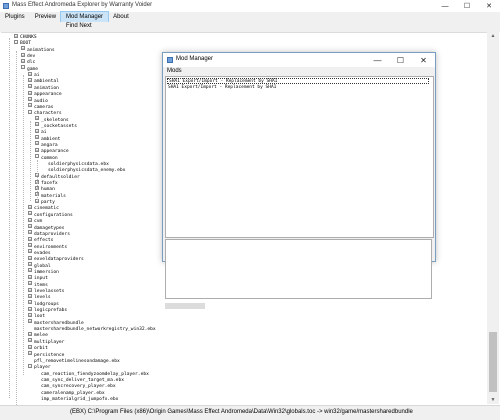 This screenshot has height=420, width=500. What do you see at coordinates (493, 218) in the screenshot?
I see `vertical-scrollbar: ▲ ▼` at bounding box center [493, 218].